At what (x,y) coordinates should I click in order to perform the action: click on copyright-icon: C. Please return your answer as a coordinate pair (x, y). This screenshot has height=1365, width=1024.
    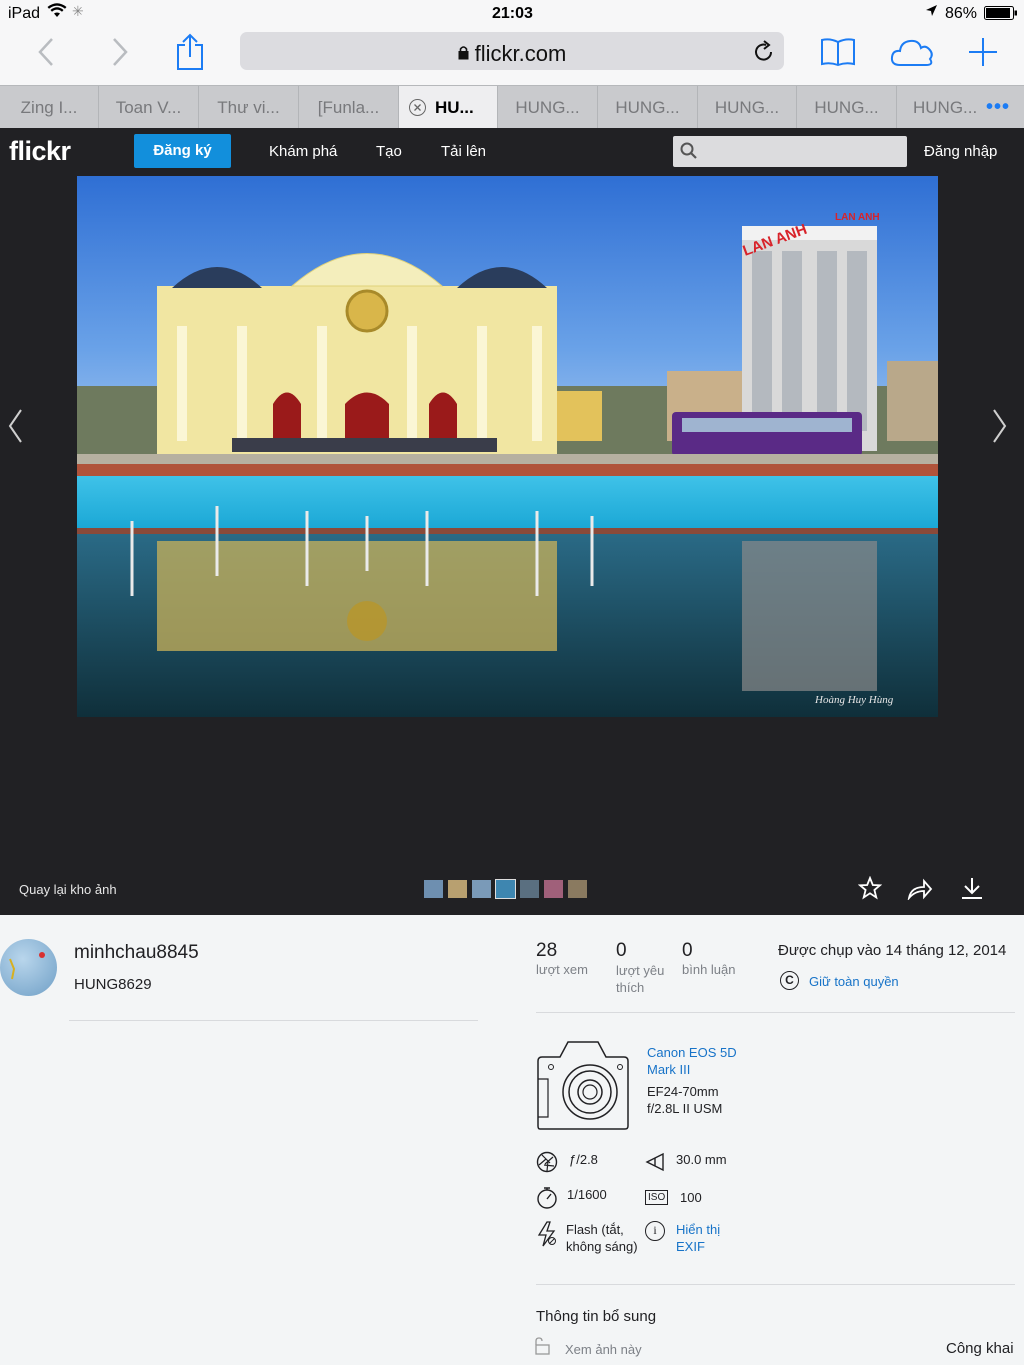
    Looking at the image, I should click on (789, 980).